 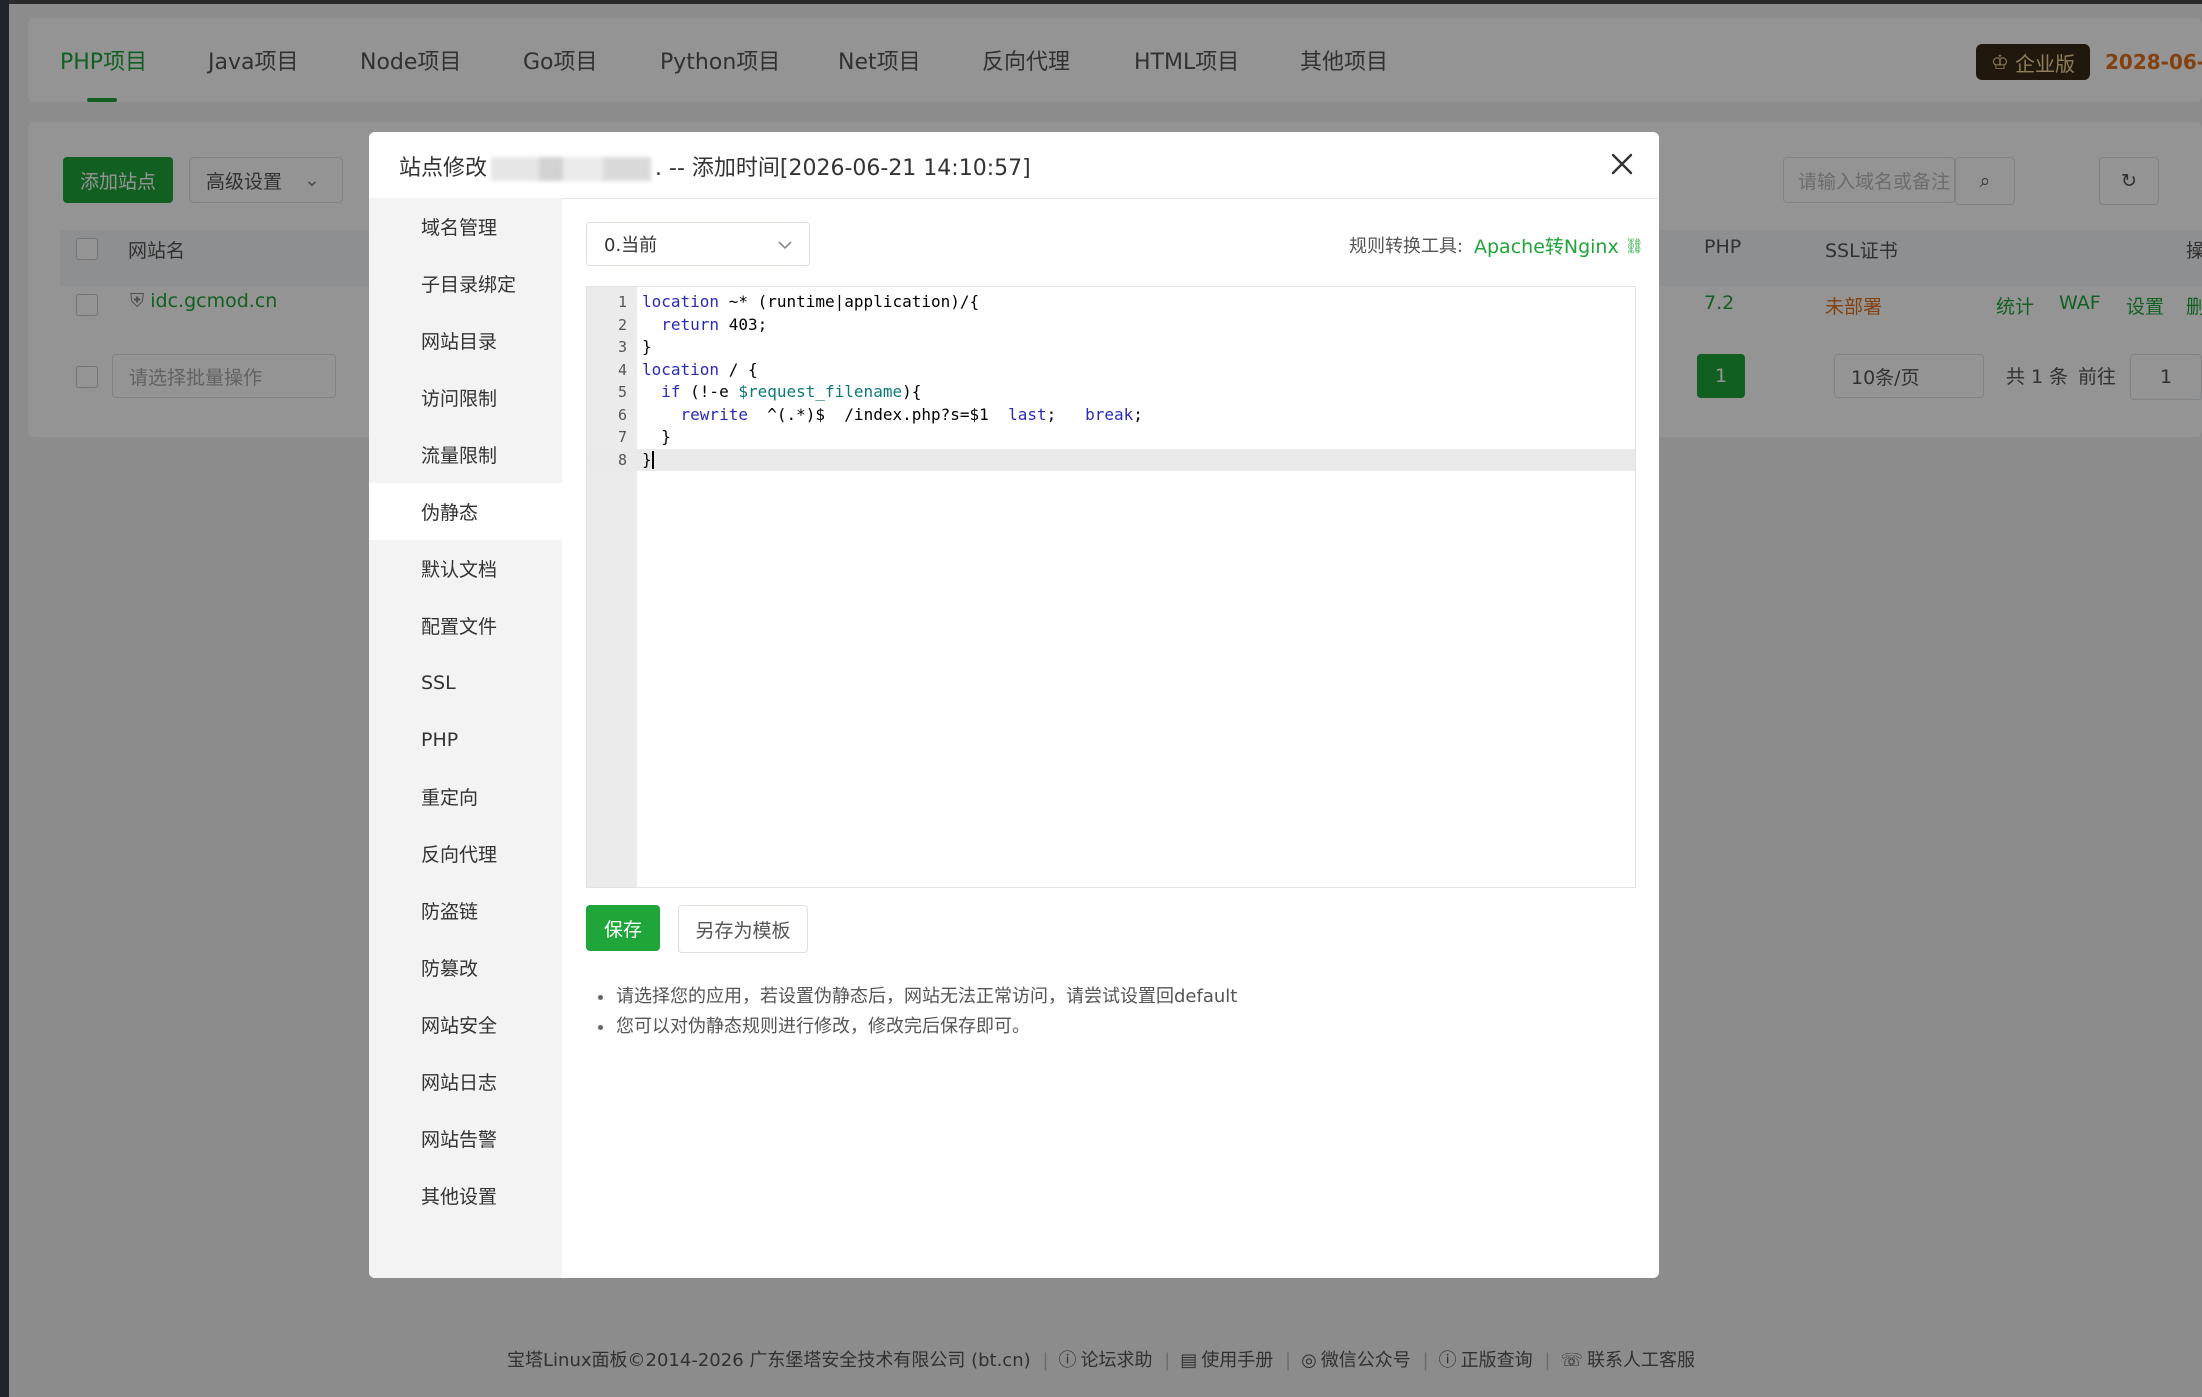 What do you see at coordinates (1406, 246) in the screenshot?
I see `converter-label: 规则转换工具:` at bounding box center [1406, 246].